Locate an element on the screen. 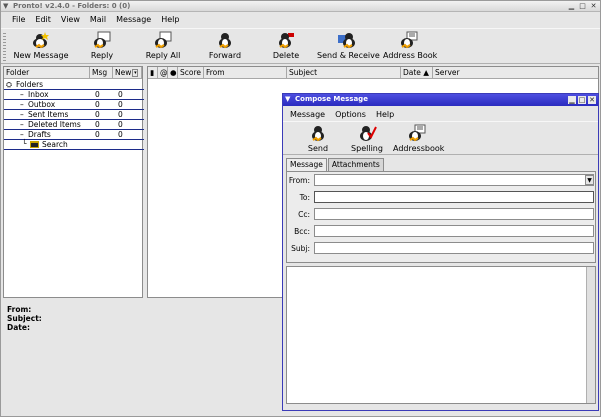 The height and width of the screenshot is (417, 601). folder-row-inbox: – Inbox 0 0 is located at coordinates (74, 95).